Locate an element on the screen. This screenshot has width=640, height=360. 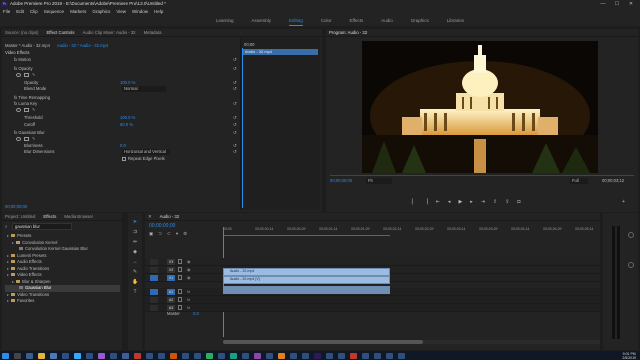
effect-gaussian-blur: fx Gaussian Blur is located at coordinates (29, 133).